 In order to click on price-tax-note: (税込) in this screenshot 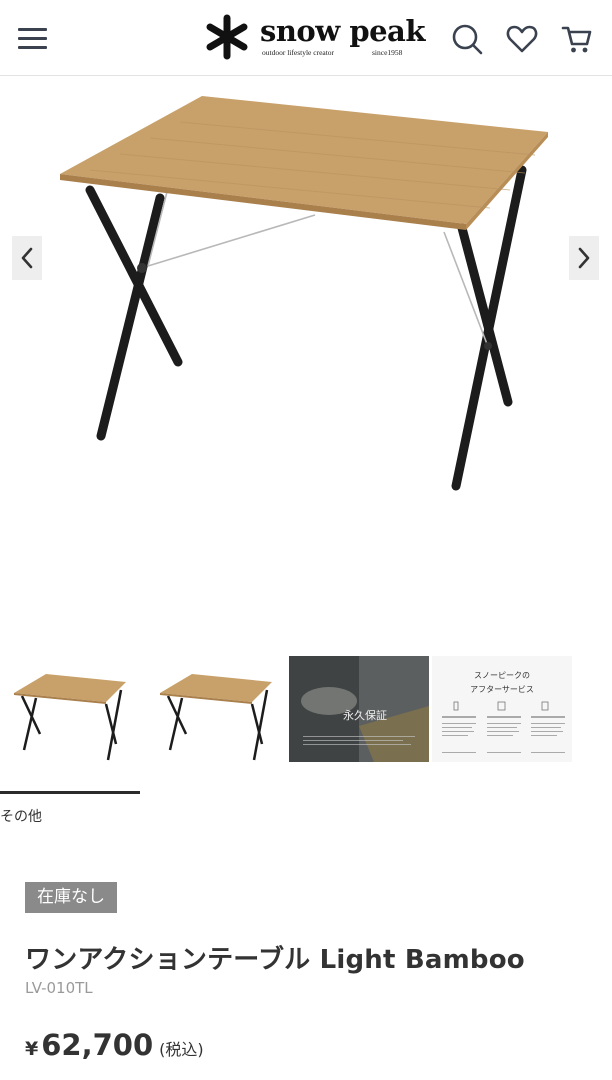, I will do `click(181, 1049)`.